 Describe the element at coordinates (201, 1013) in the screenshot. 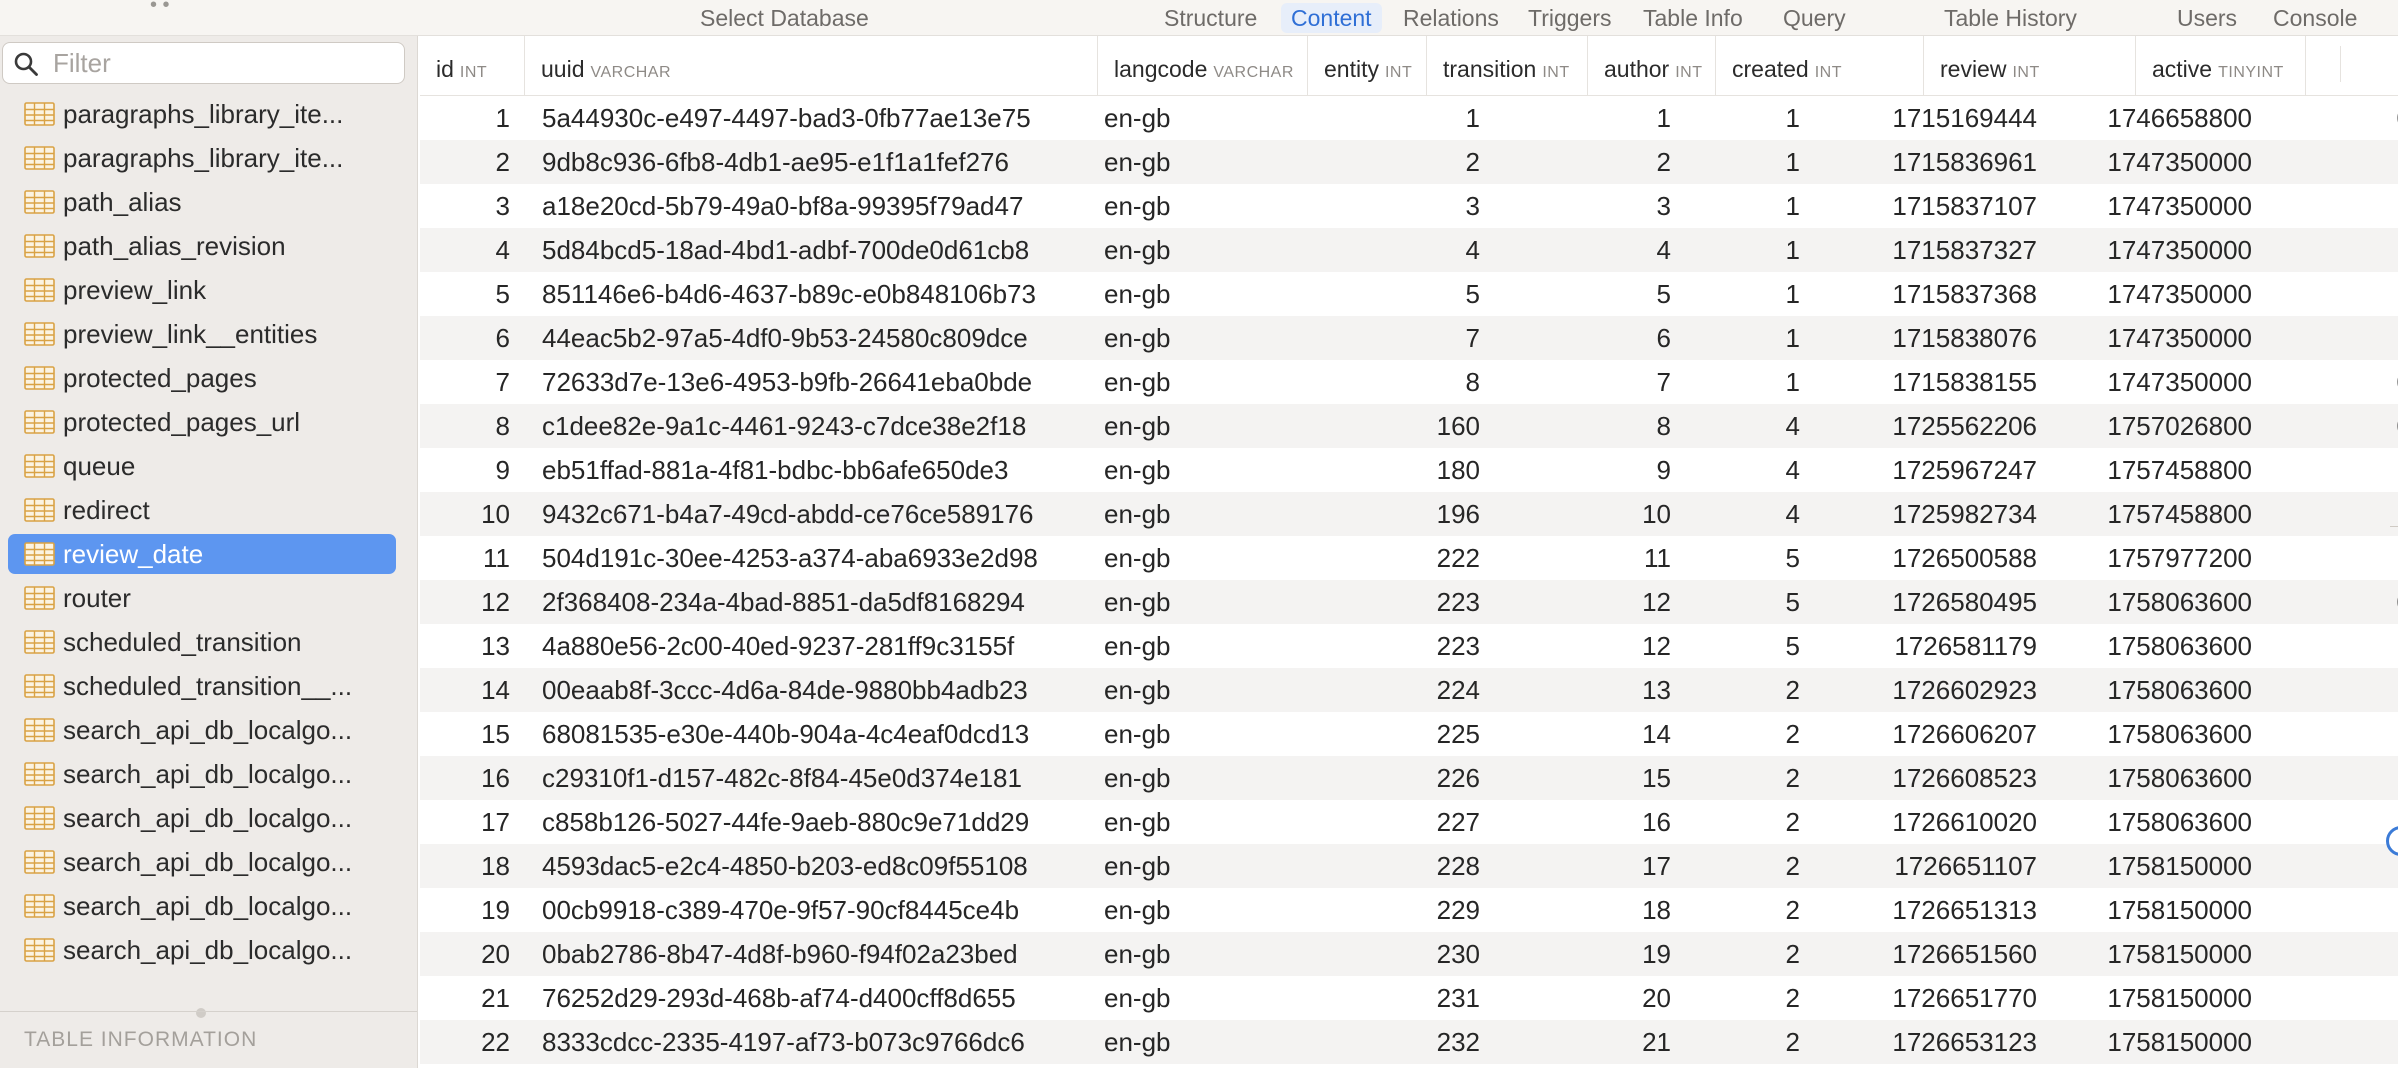

I see `resize-handle` at that location.